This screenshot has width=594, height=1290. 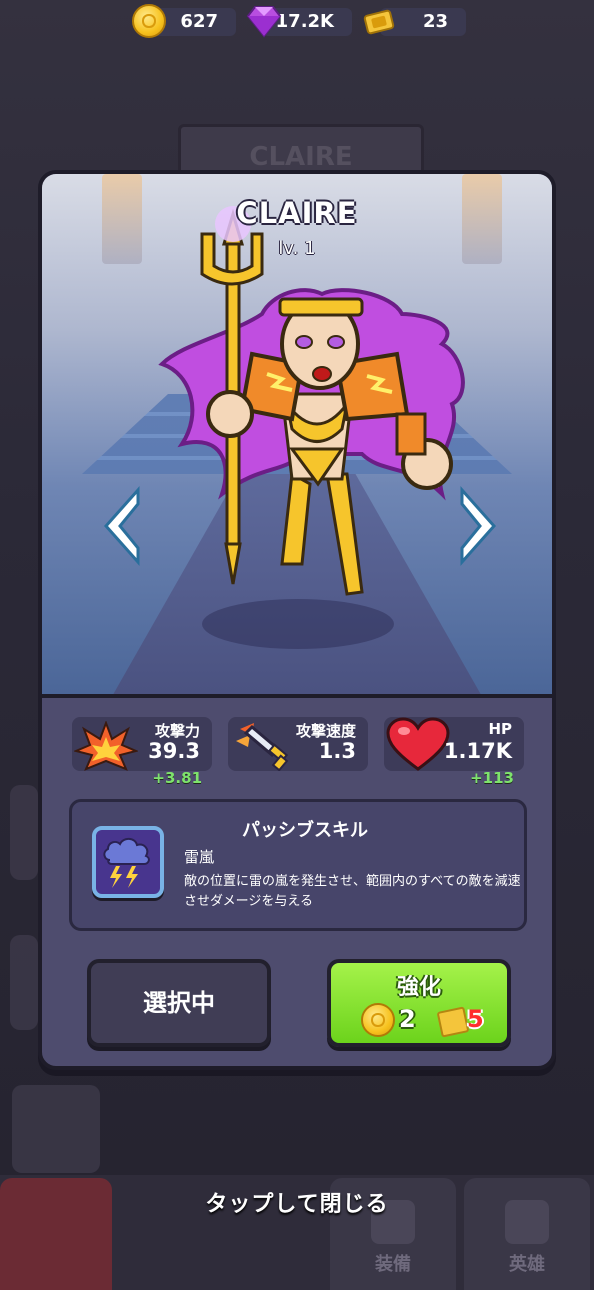 What do you see at coordinates (407, 1019) in the screenshot?
I see `upgrade-coin-cost: 2` at bounding box center [407, 1019].